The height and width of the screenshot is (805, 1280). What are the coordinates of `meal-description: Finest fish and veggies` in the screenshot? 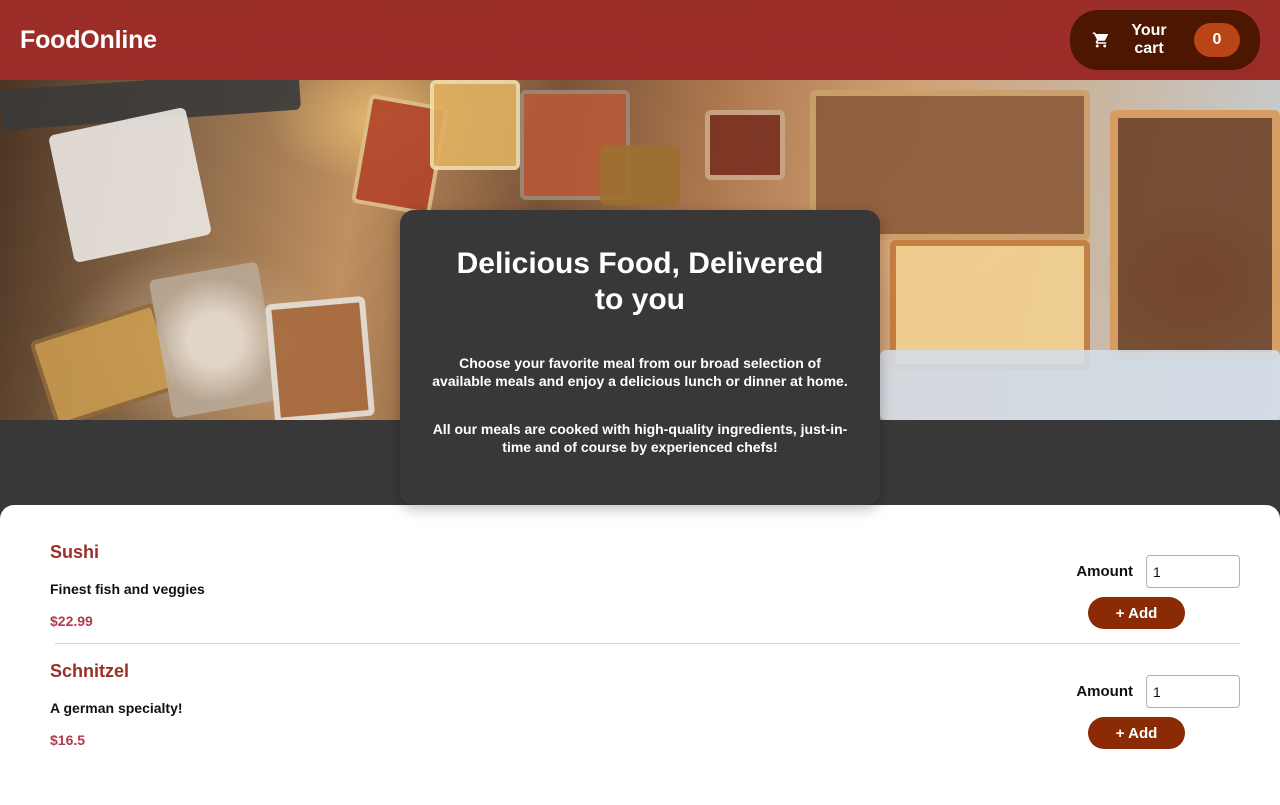 It's located at (127, 589).